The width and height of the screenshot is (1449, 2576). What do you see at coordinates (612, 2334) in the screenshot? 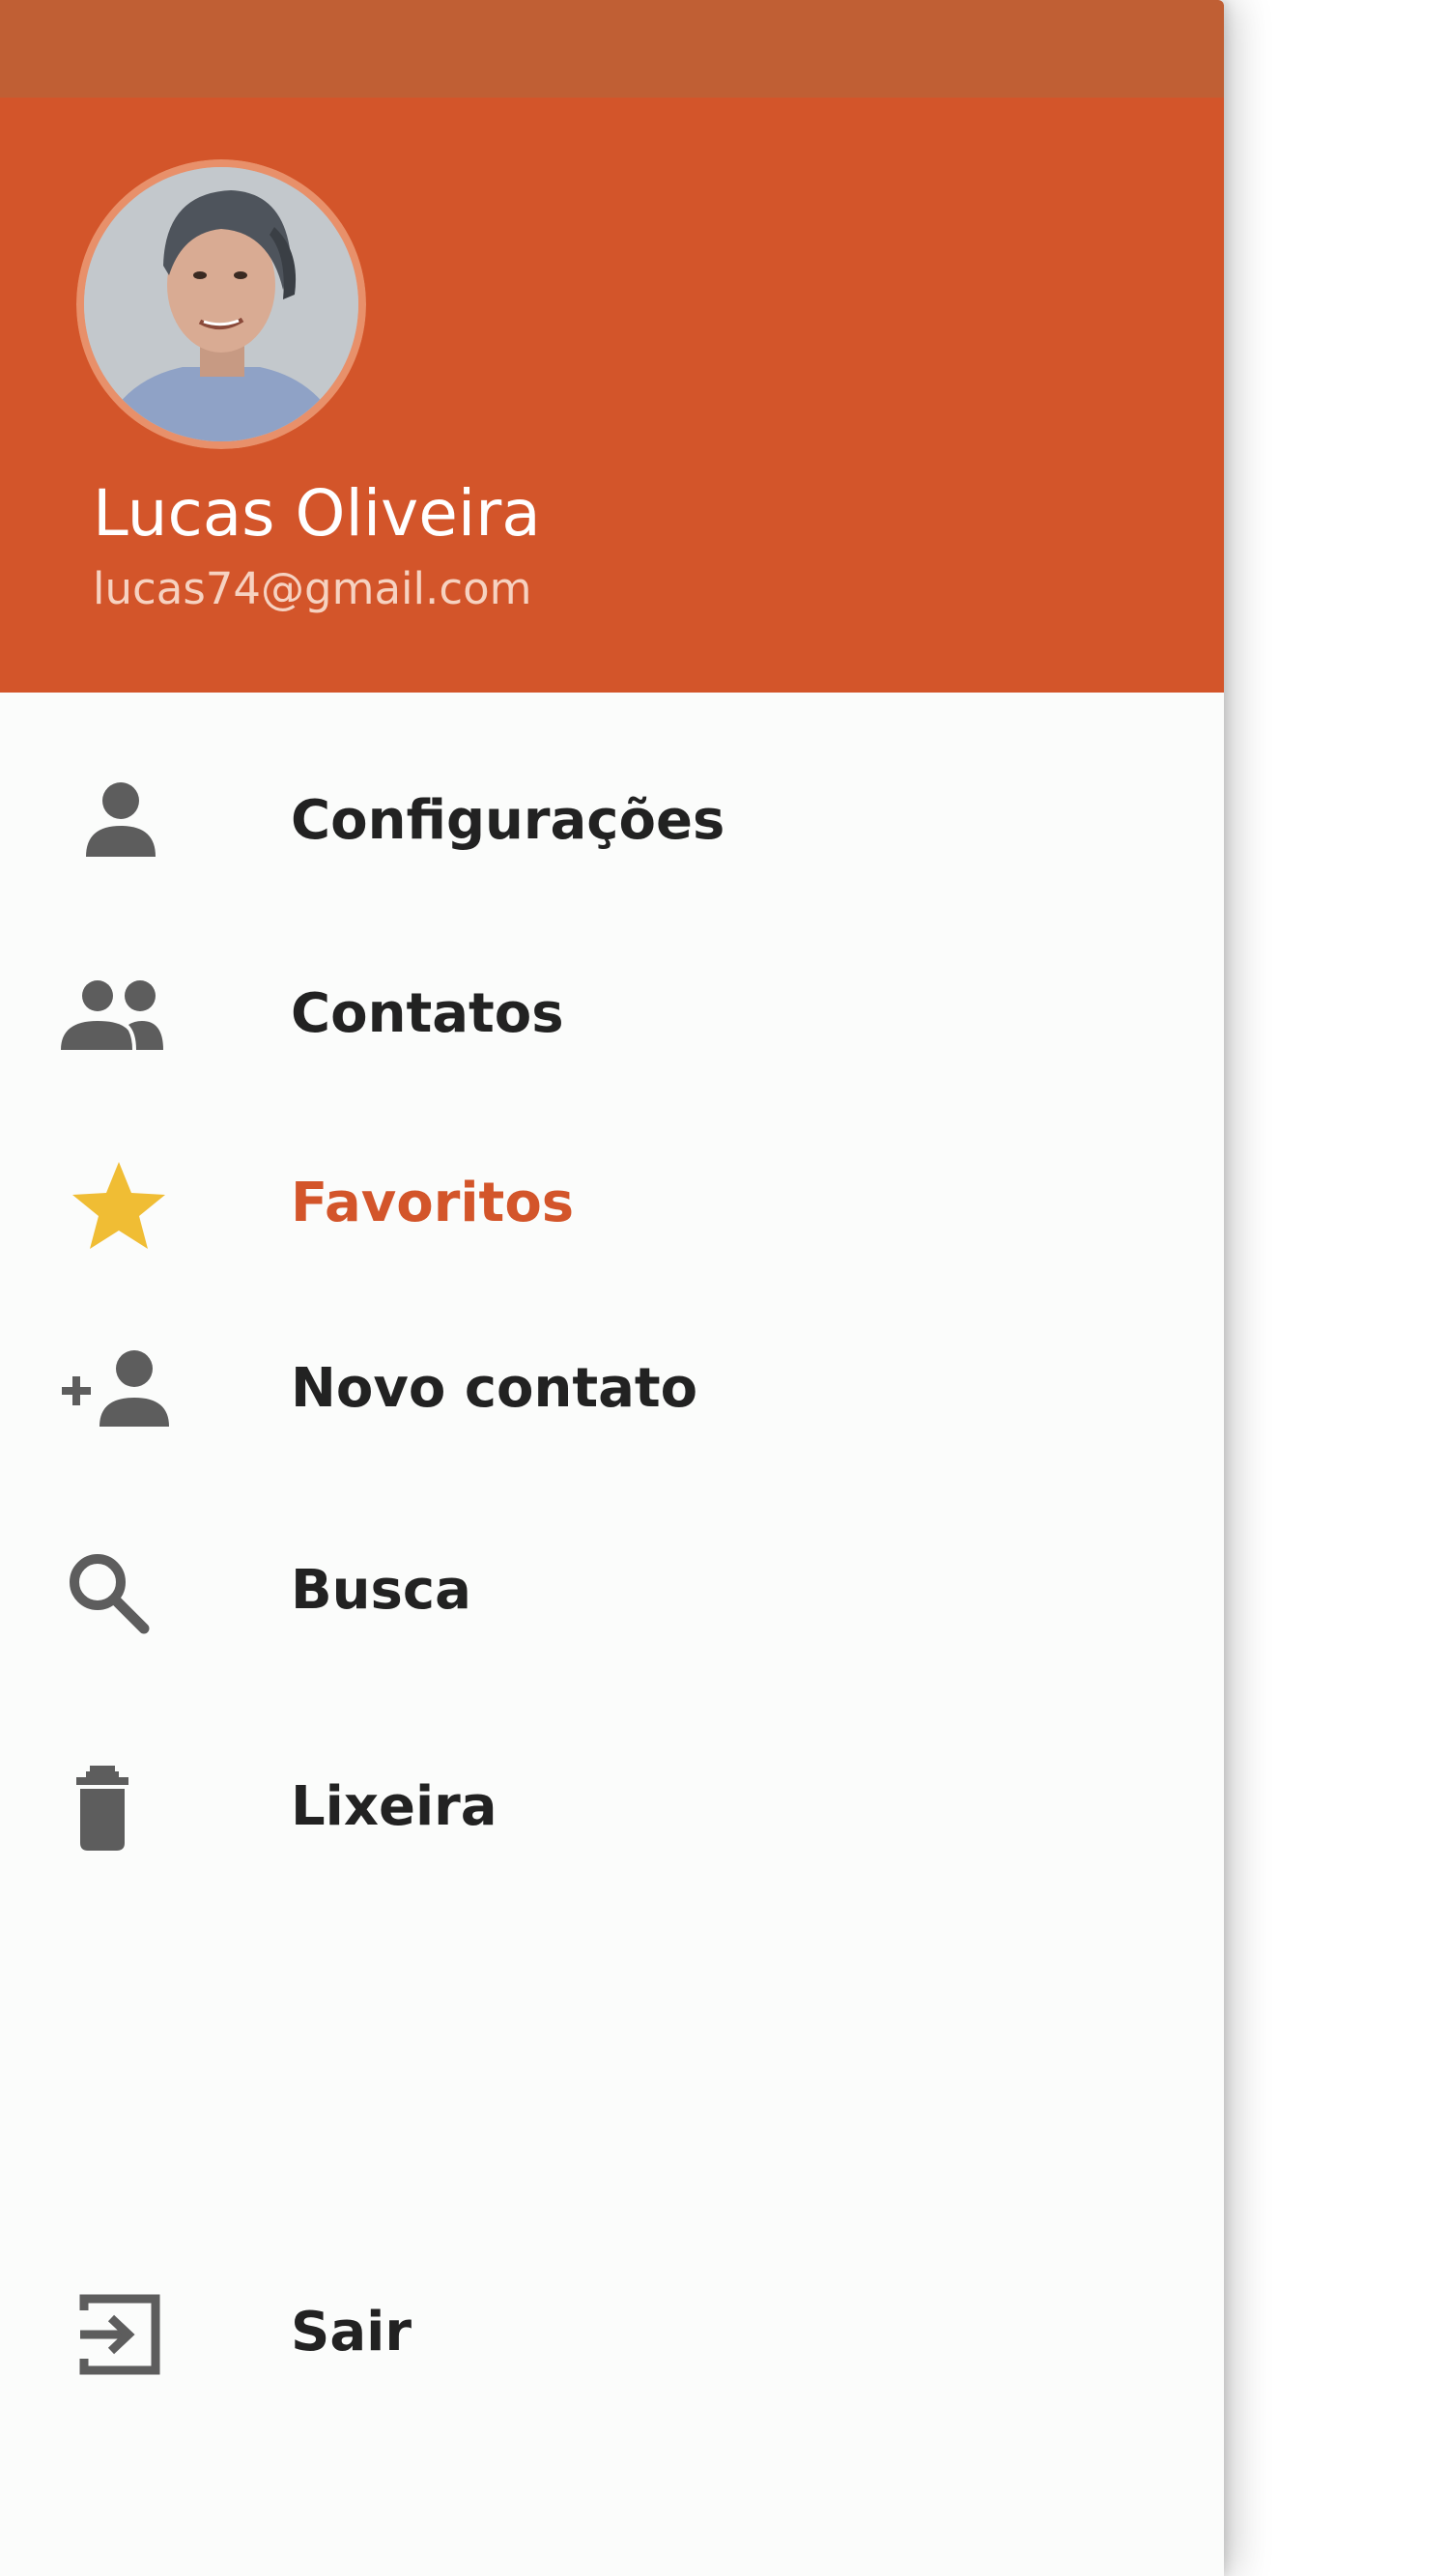
I see `menu-item-sair: Sair` at bounding box center [612, 2334].